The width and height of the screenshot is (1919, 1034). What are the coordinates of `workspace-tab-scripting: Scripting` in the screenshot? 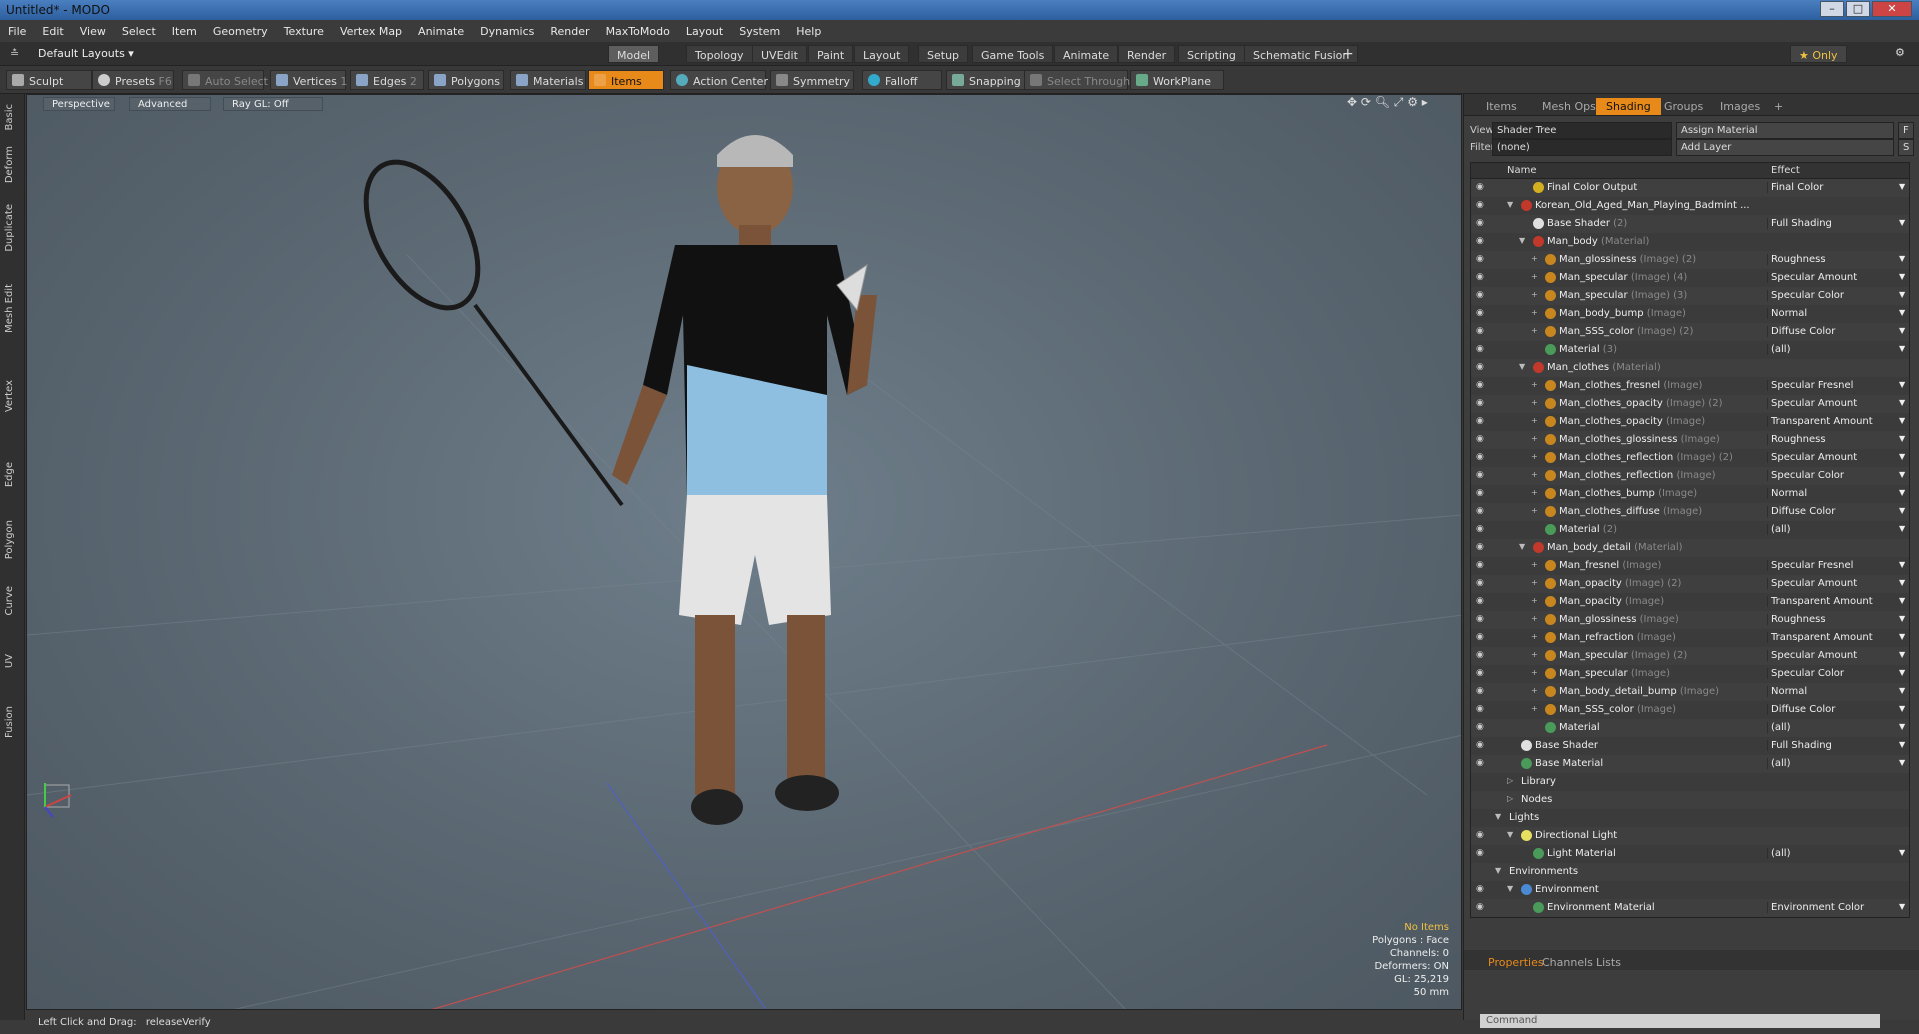 It's located at (1211, 54).